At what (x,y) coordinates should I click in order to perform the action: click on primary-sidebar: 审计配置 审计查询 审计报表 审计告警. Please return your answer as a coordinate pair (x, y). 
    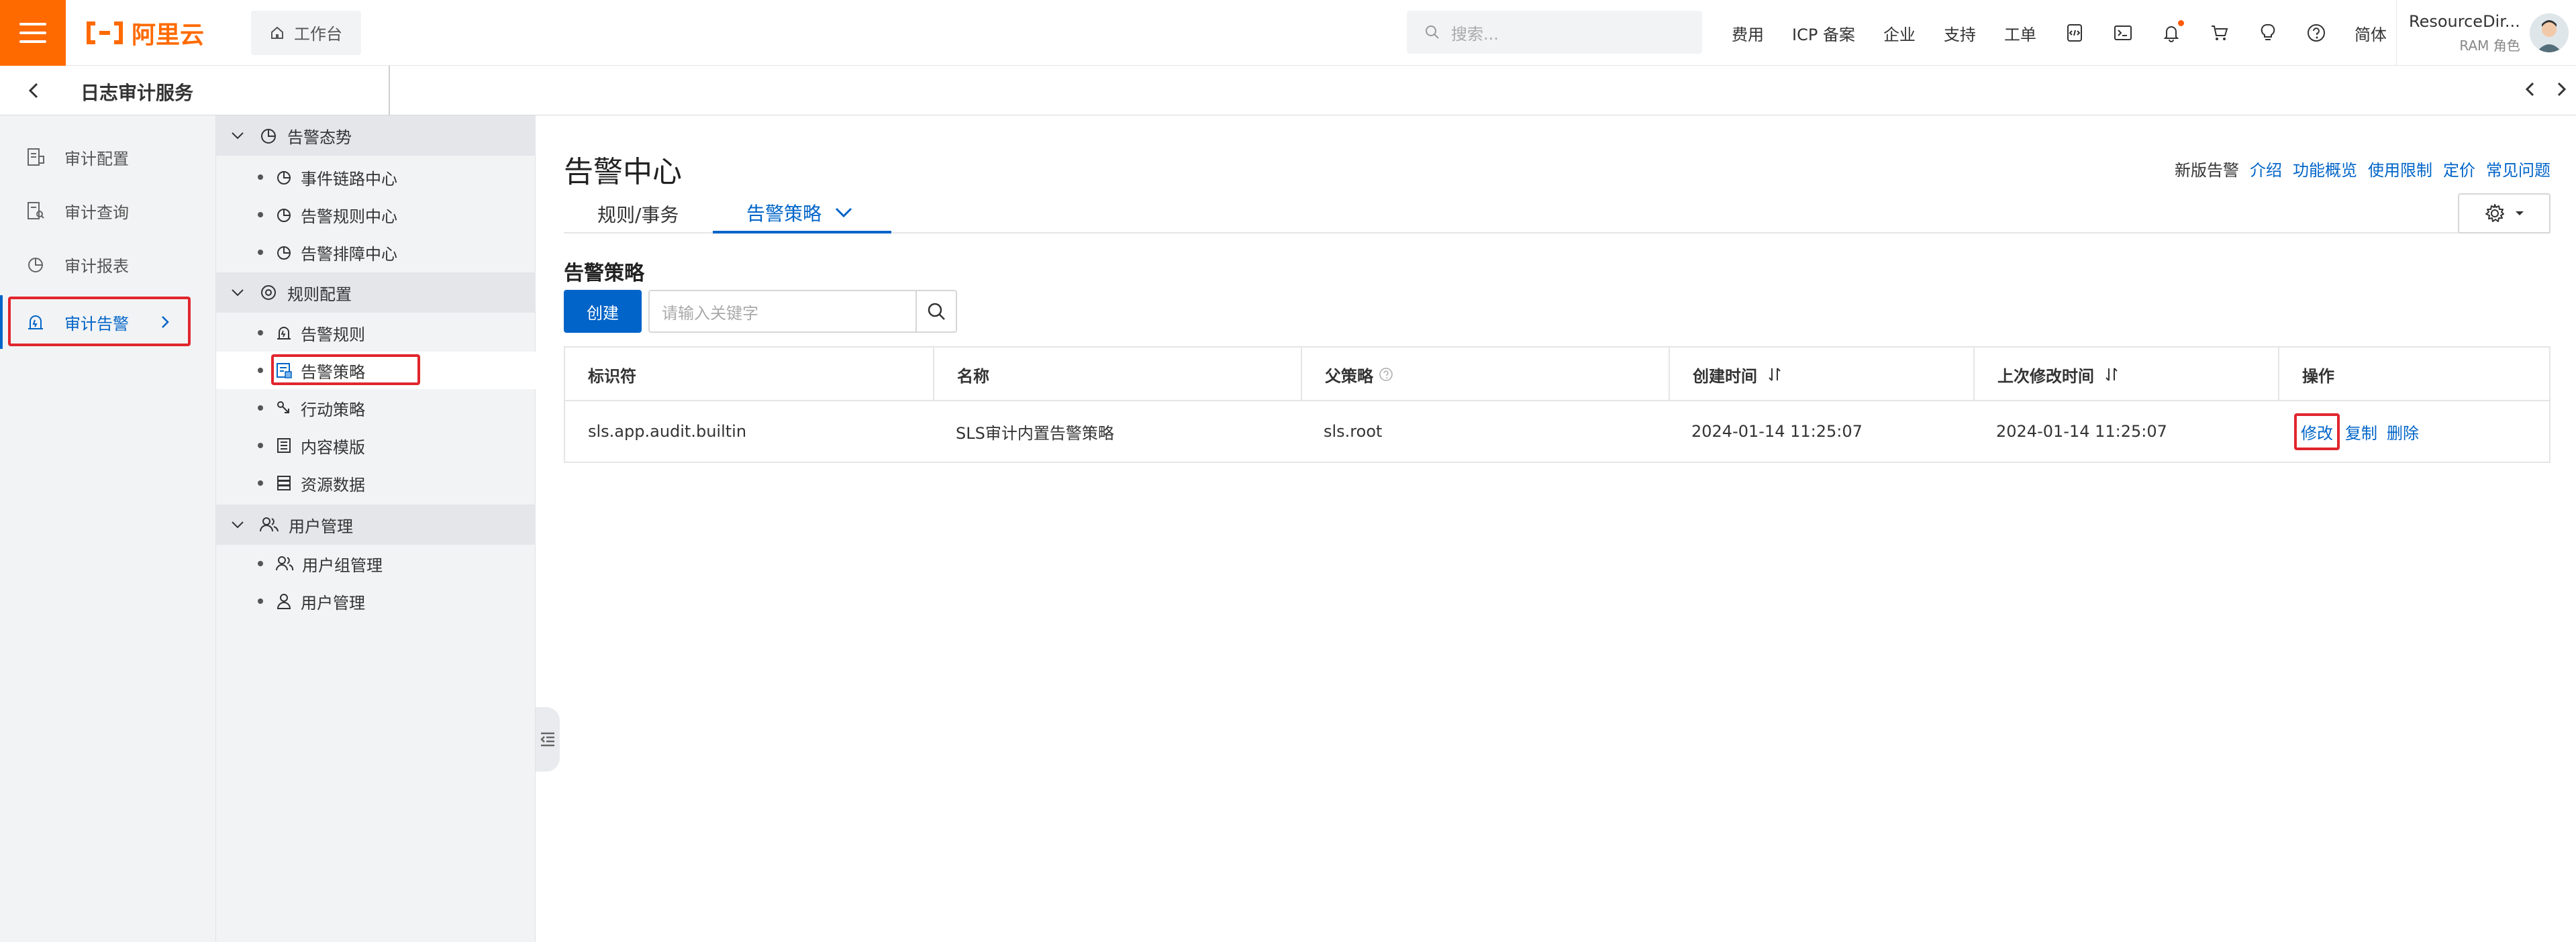
    Looking at the image, I should click on (108, 528).